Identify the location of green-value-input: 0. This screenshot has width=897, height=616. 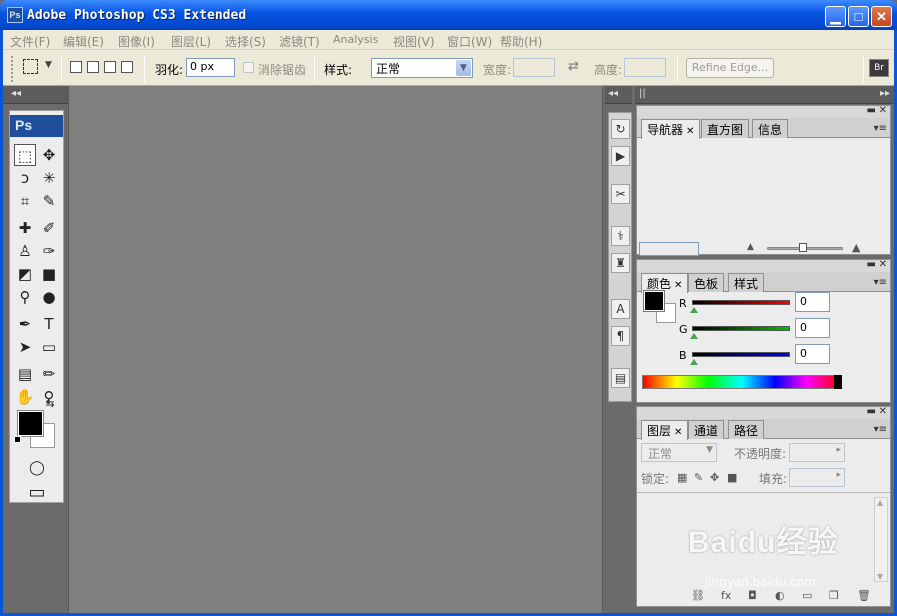
(812, 328).